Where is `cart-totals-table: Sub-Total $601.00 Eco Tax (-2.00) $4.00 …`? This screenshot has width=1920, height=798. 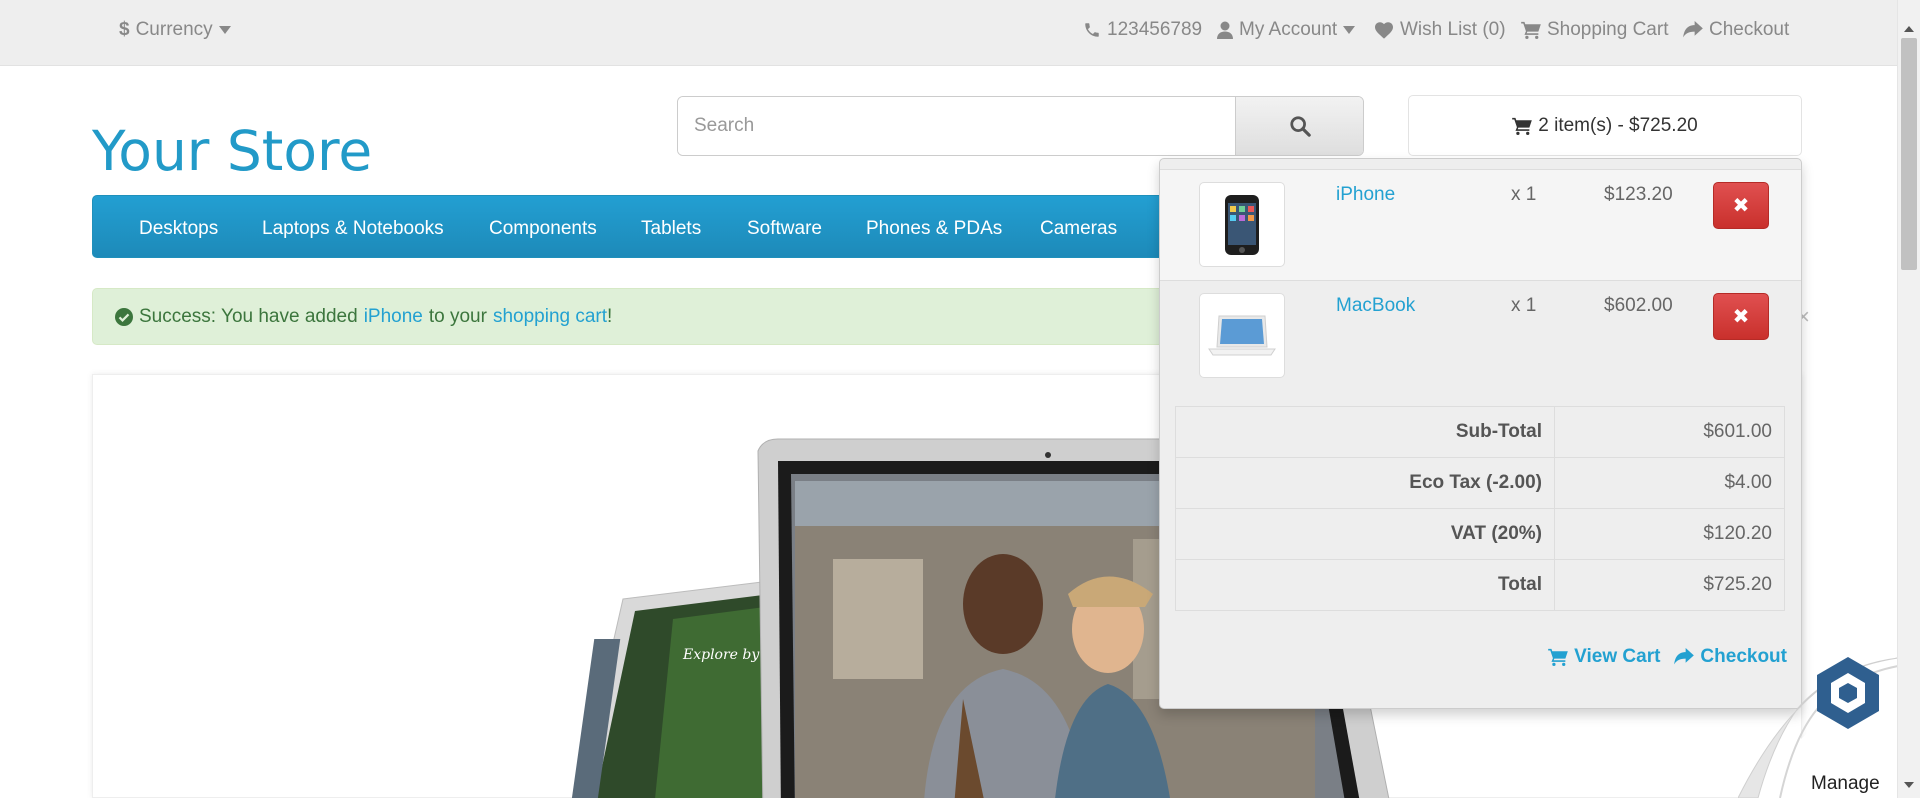 cart-totals-table: Sub-Total $601.00 Eco Tax (-2.00) $4.00 … is located at coordinates (1480, 508).